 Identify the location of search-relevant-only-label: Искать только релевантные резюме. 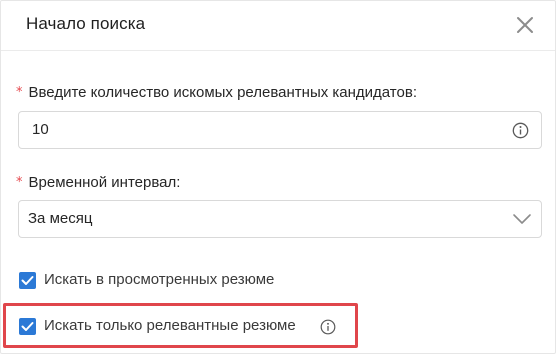
(170, 325).